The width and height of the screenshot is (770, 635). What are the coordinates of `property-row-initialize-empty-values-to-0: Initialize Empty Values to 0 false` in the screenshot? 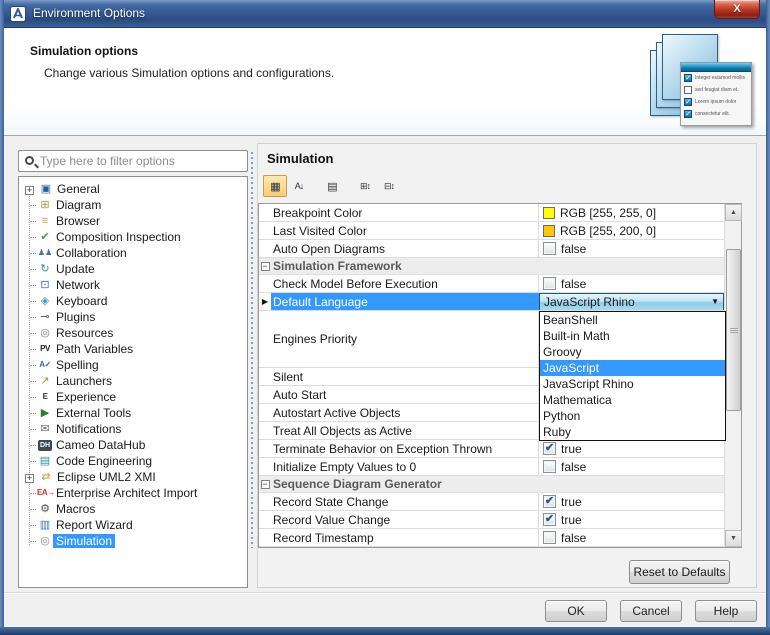 It's located at (491, 467).